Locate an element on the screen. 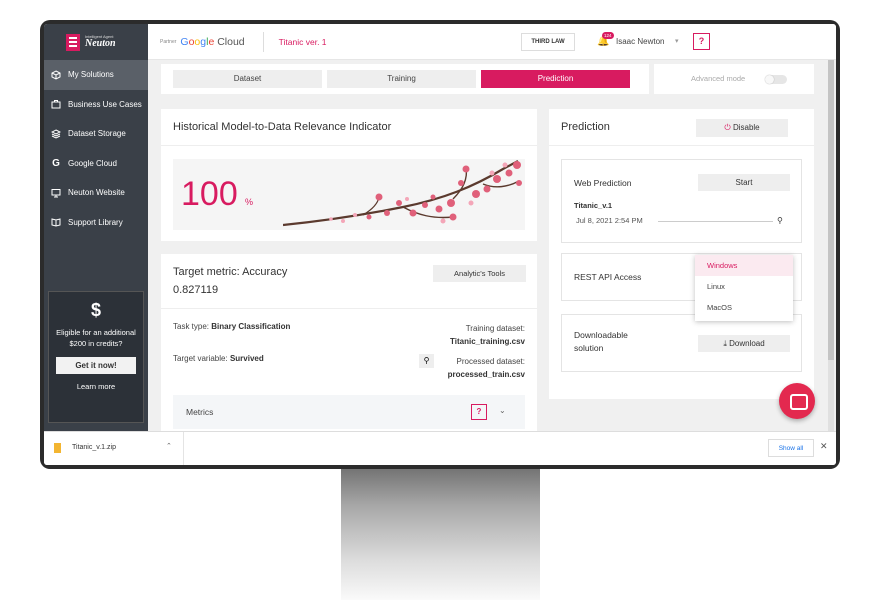  web-prediction-title: Web Prediction is located at coordinates (603, 183).